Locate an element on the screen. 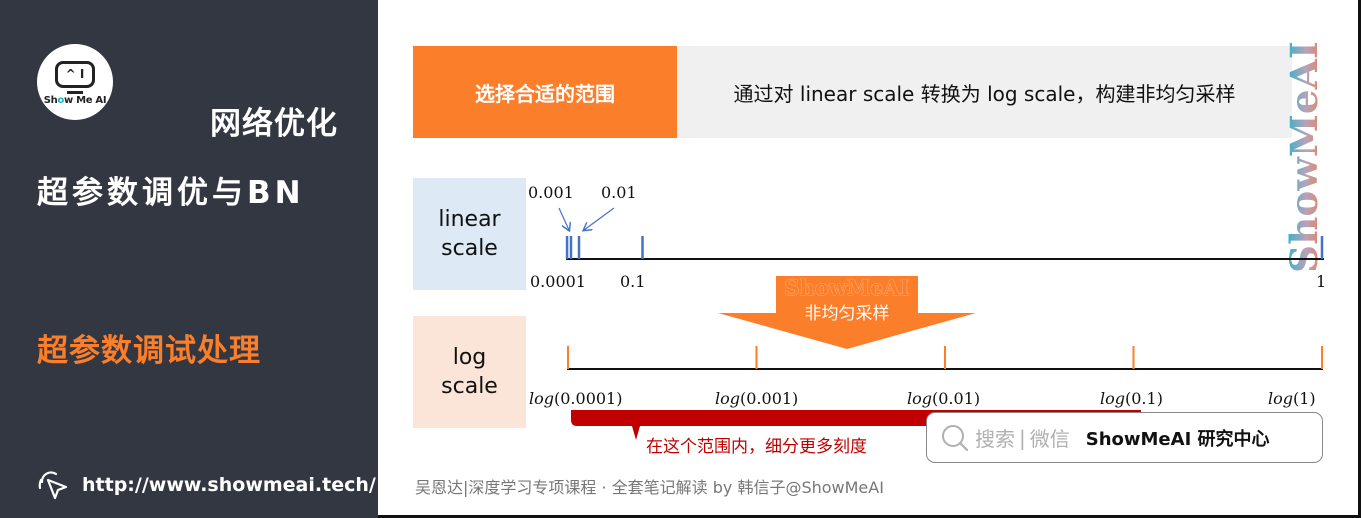 Image resolution: width=1361 pixels, height=518 pixels. log-scale-label: log scale is located at coordinates (469, 372).